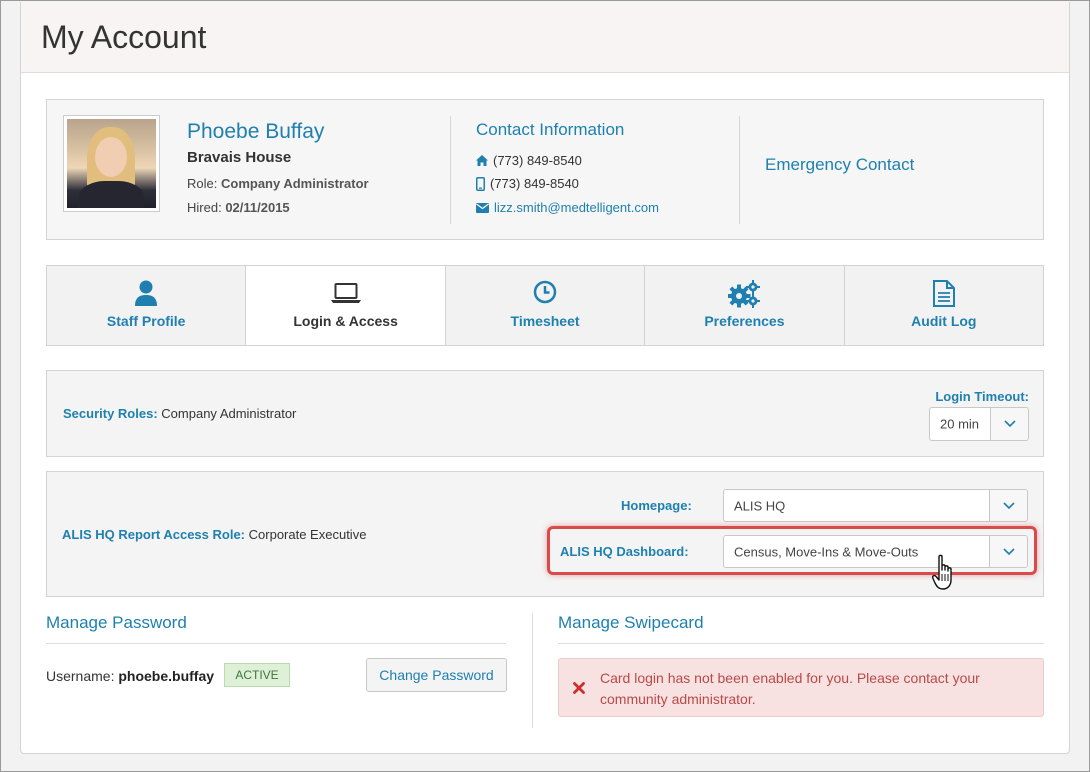  What do you see at coordinates (744, 294) in the screenshot?
I see `gears-icon` at bounding box center [744, 294].